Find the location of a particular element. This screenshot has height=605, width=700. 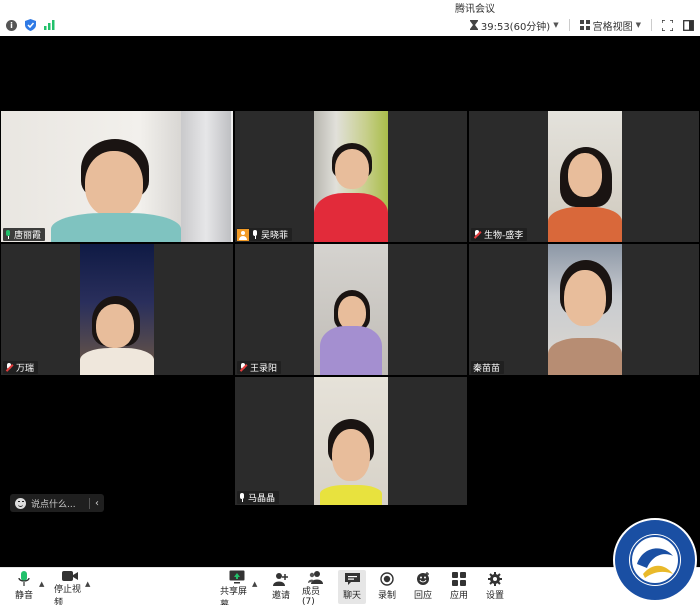

chat-input: 说点什么... ‹ is located at coordinates (57, 503).